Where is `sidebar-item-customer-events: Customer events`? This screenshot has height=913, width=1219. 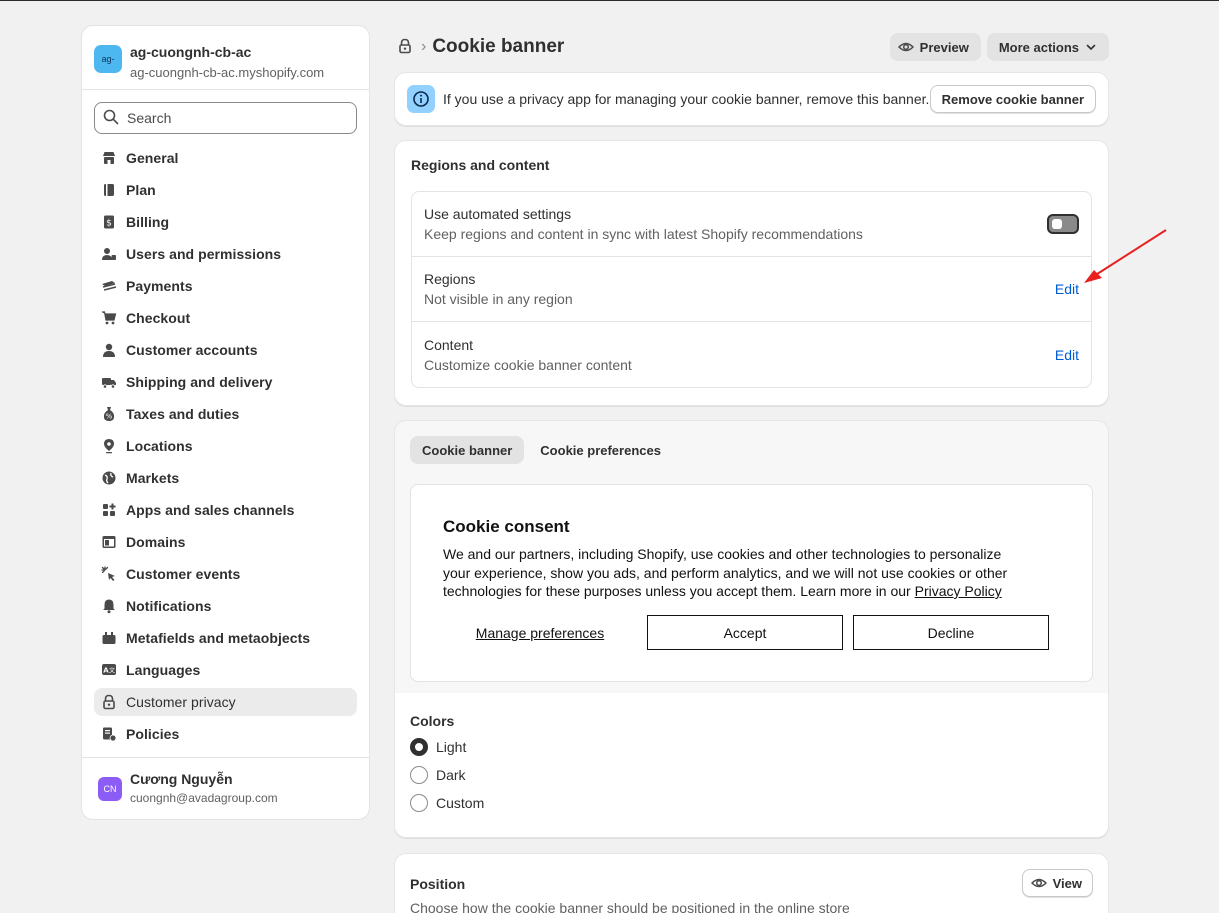 sidebar-item-customer-events: Customer events is located at coordinates (225, 574).